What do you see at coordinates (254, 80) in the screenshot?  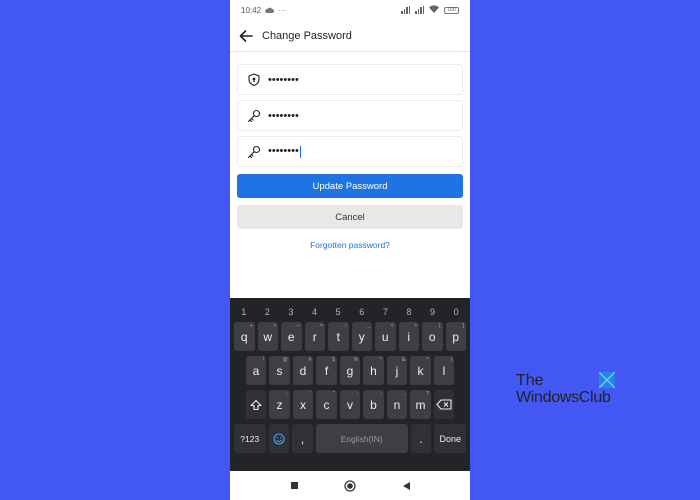 I see `shield-lock-icon` at bounding box center [254, 80].